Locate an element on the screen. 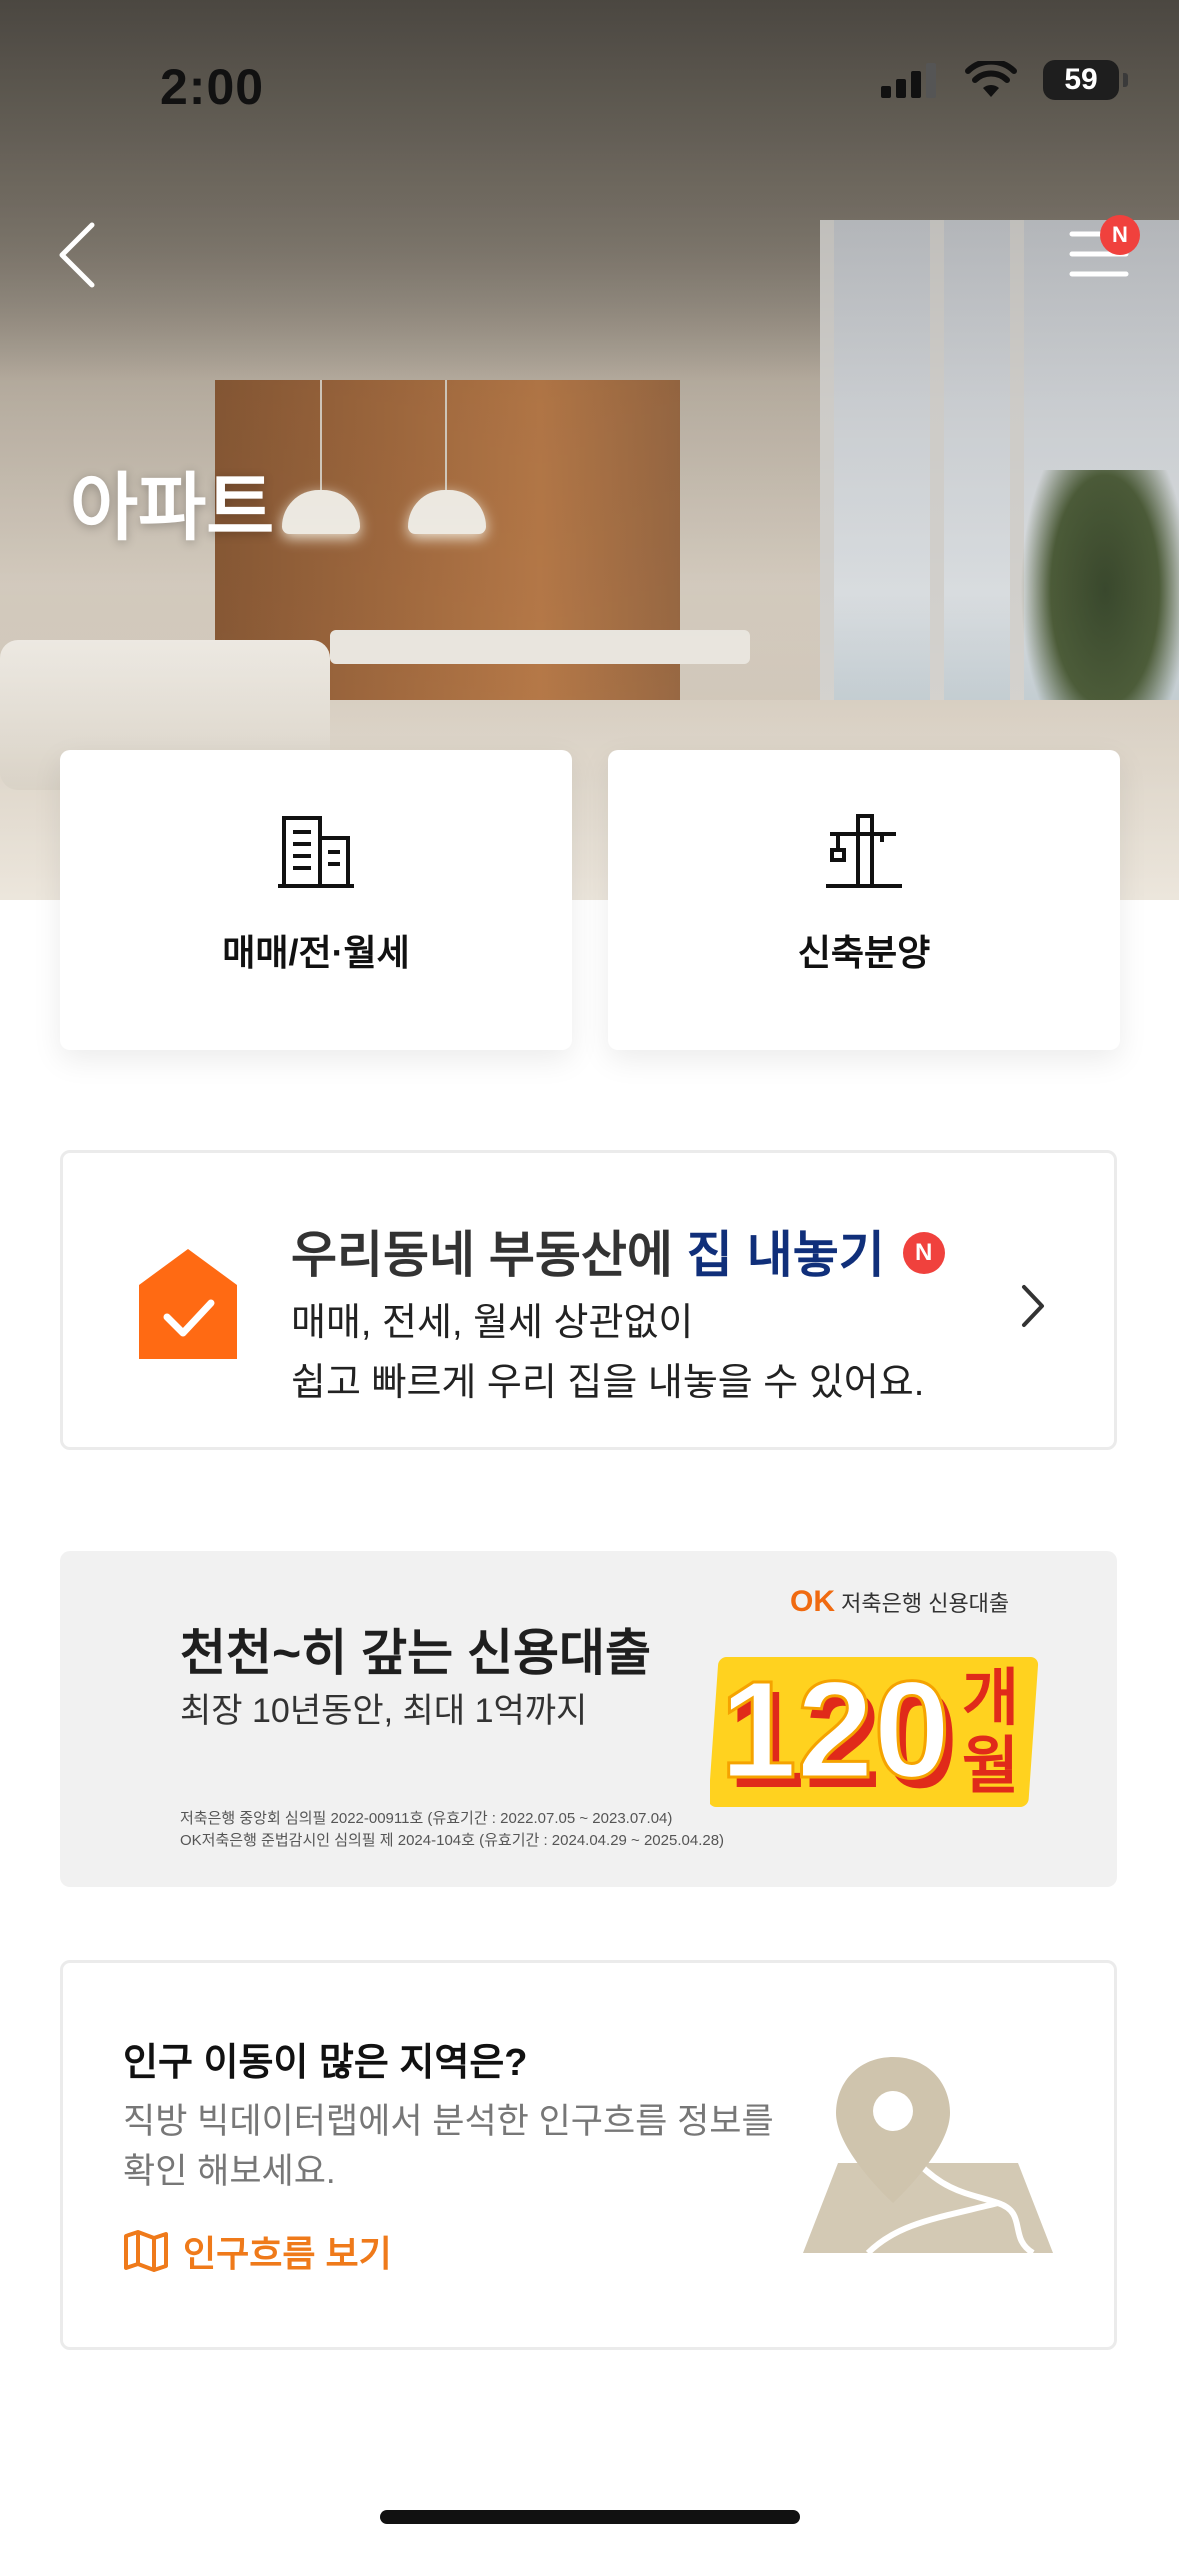  back-button is located at coordinates (78, 255).